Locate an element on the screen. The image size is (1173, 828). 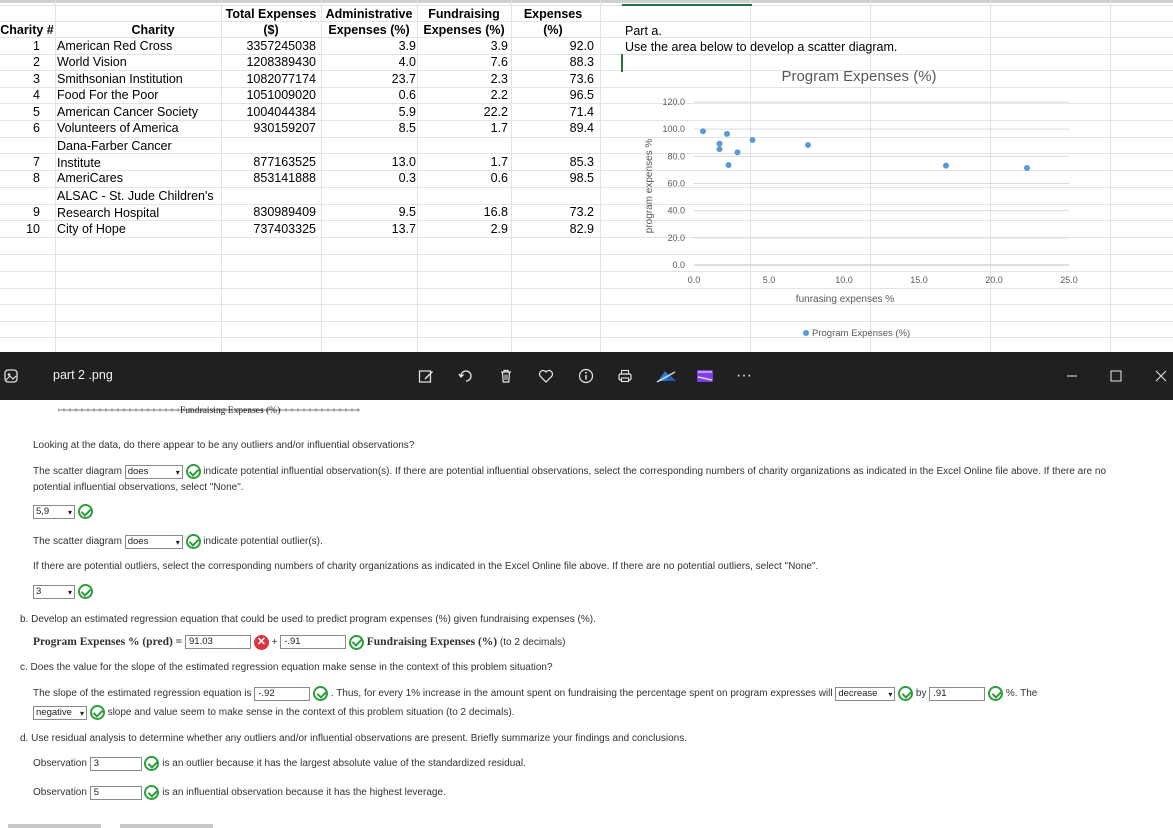
direction-select: decrease ▾ is located at coordinates (865, 693).